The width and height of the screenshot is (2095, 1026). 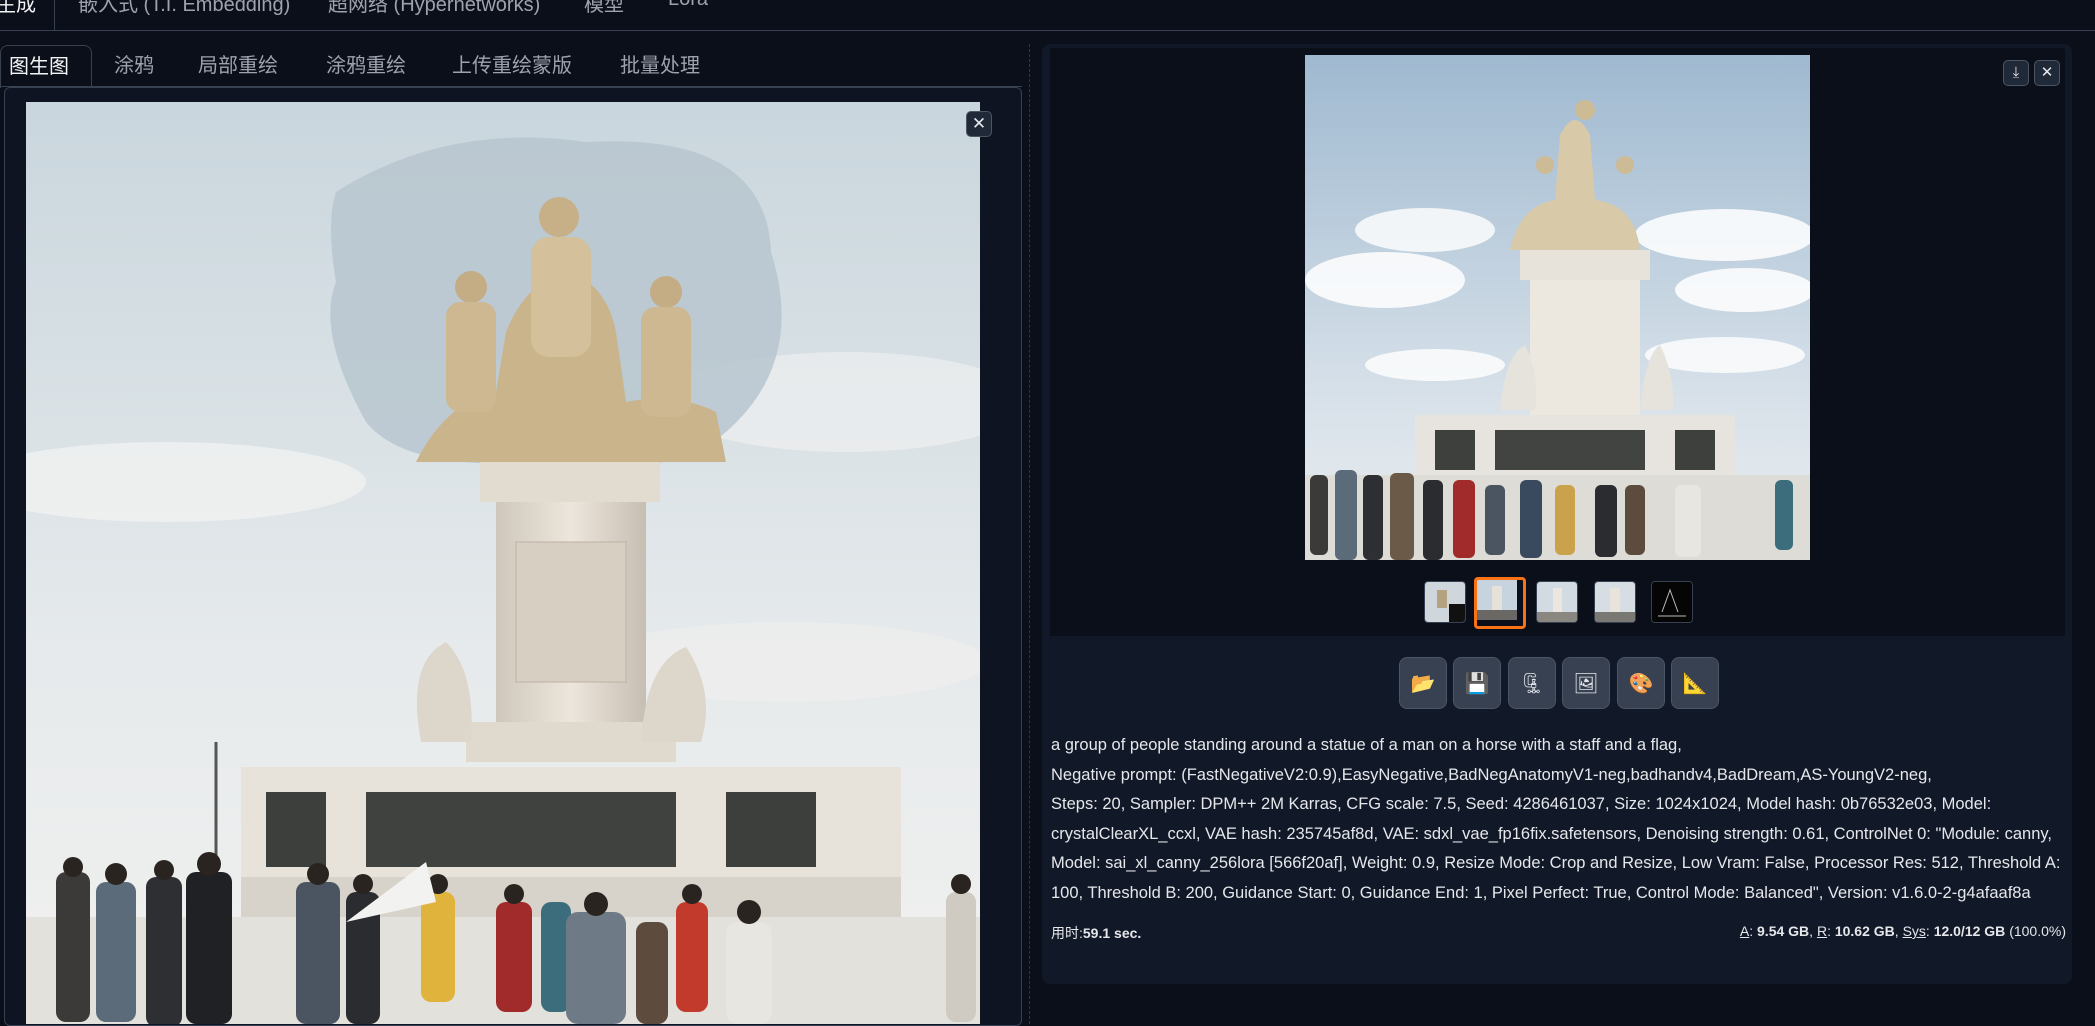 What do you see at coordinates (366, 66) in the screenshot?
I see `subtab-inpaint-sketch: 涂鸦重绘` at bounding box center [366, 66].